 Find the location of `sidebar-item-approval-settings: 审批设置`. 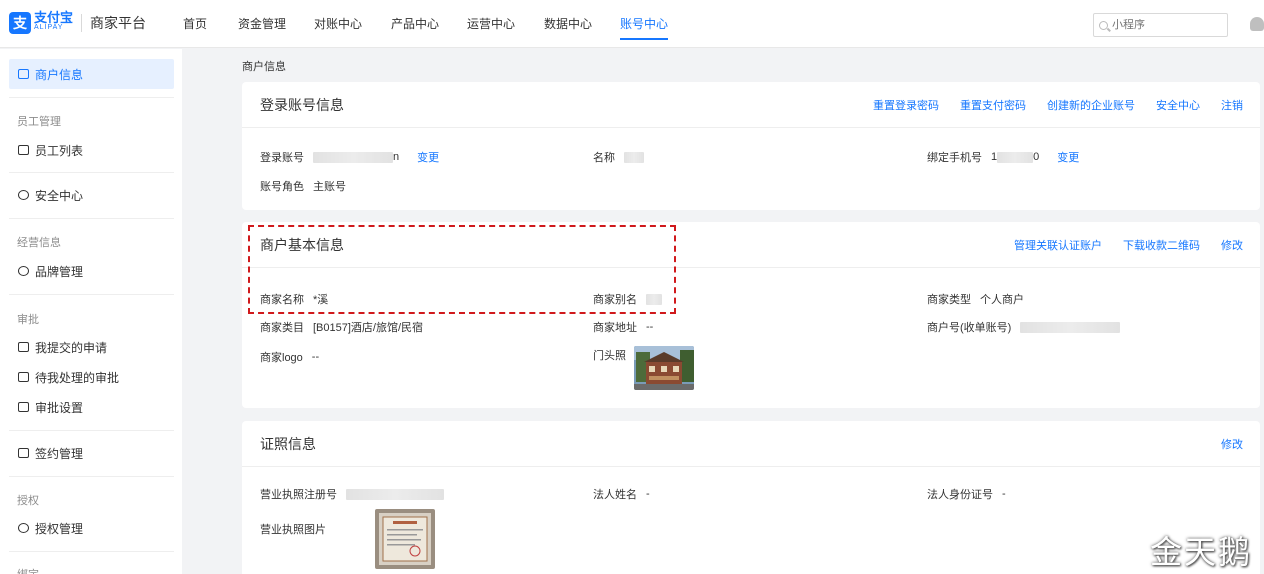

sidebar-item-approval-settings: 审批设置 is located at coordinates (91, 407).